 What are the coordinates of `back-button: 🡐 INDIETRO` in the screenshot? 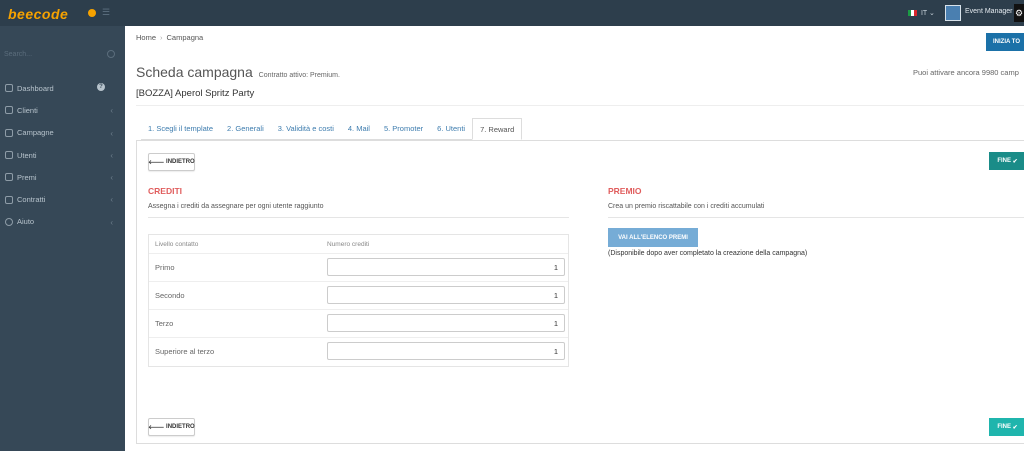 It's located at (171, 162).